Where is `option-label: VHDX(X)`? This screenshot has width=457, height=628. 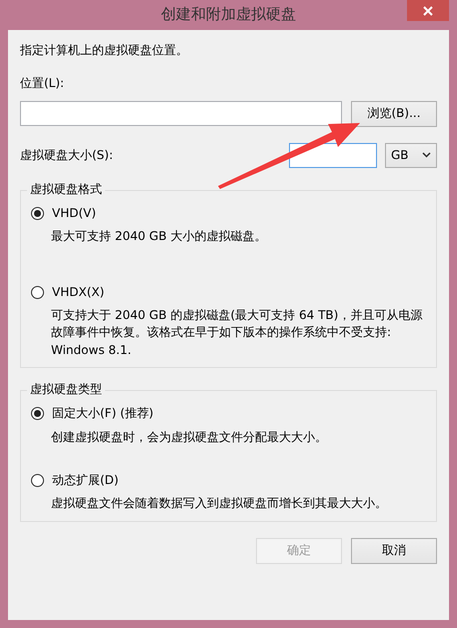 option-label: VHDX(X) is located at coordinates (78, 292).